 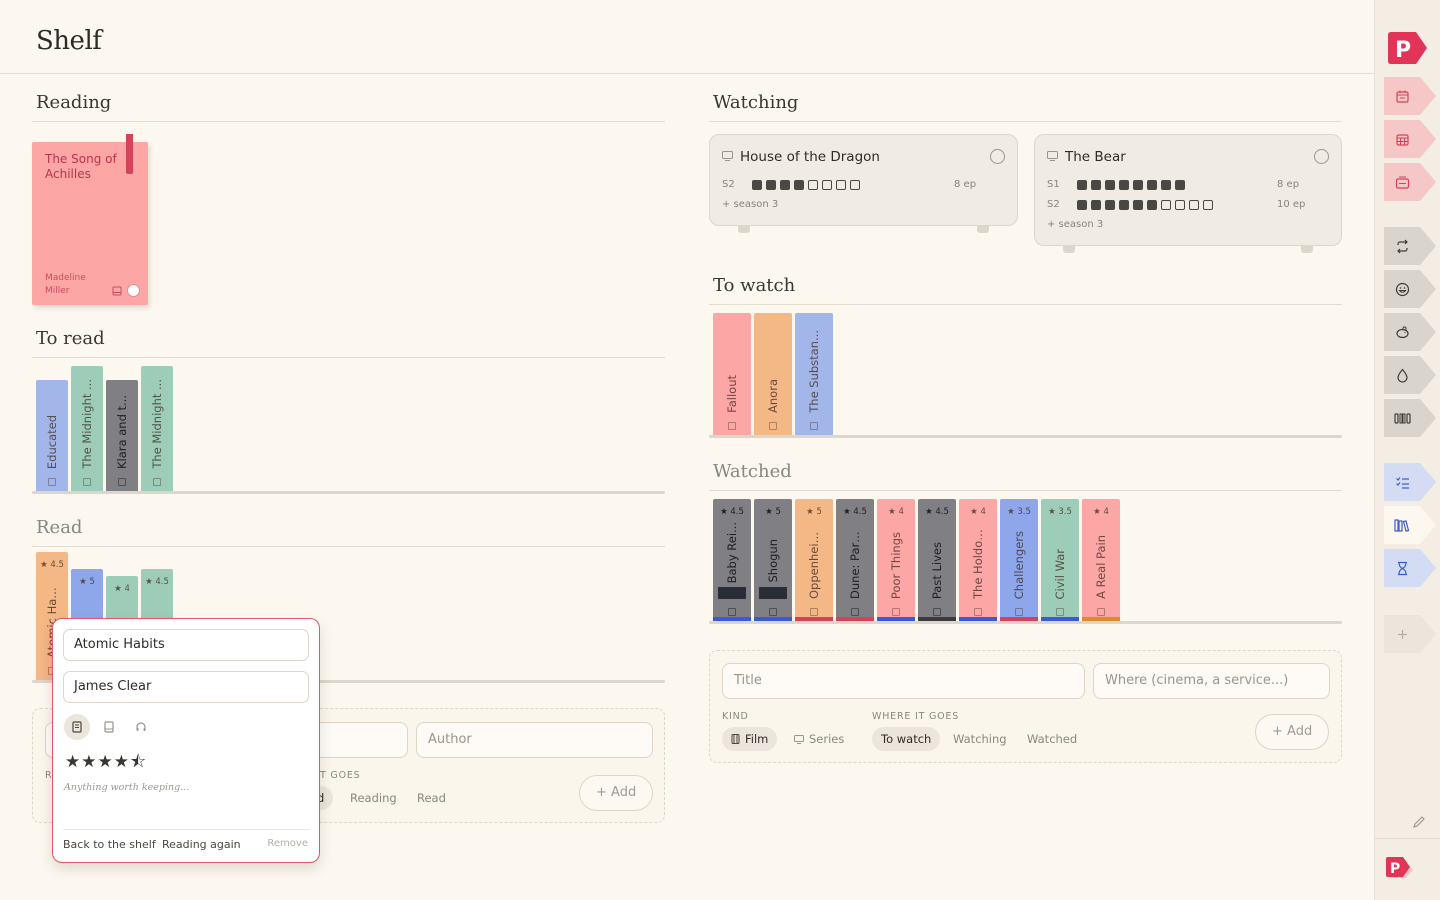 What do you see at coordinates (1188, 193) in the screenshot?
I see `watching-card: The Bear S1 8 ep S2 10 ep + season 3` at bounding box center [1188, 193].